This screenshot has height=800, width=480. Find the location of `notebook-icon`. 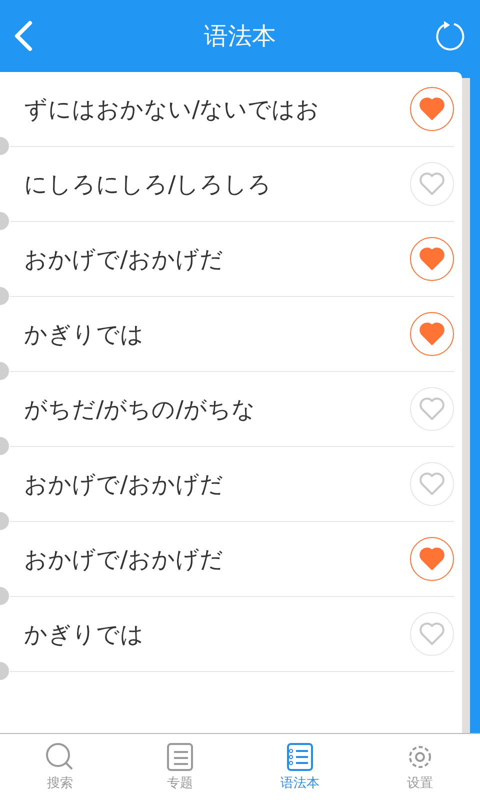

notebook-icon is located at coordinates (300, 757).